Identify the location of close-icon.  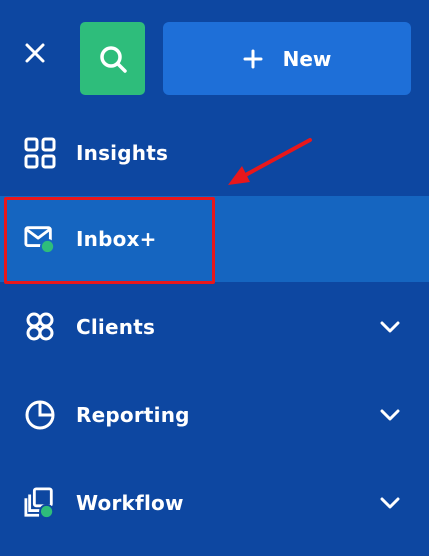
(35, 53).